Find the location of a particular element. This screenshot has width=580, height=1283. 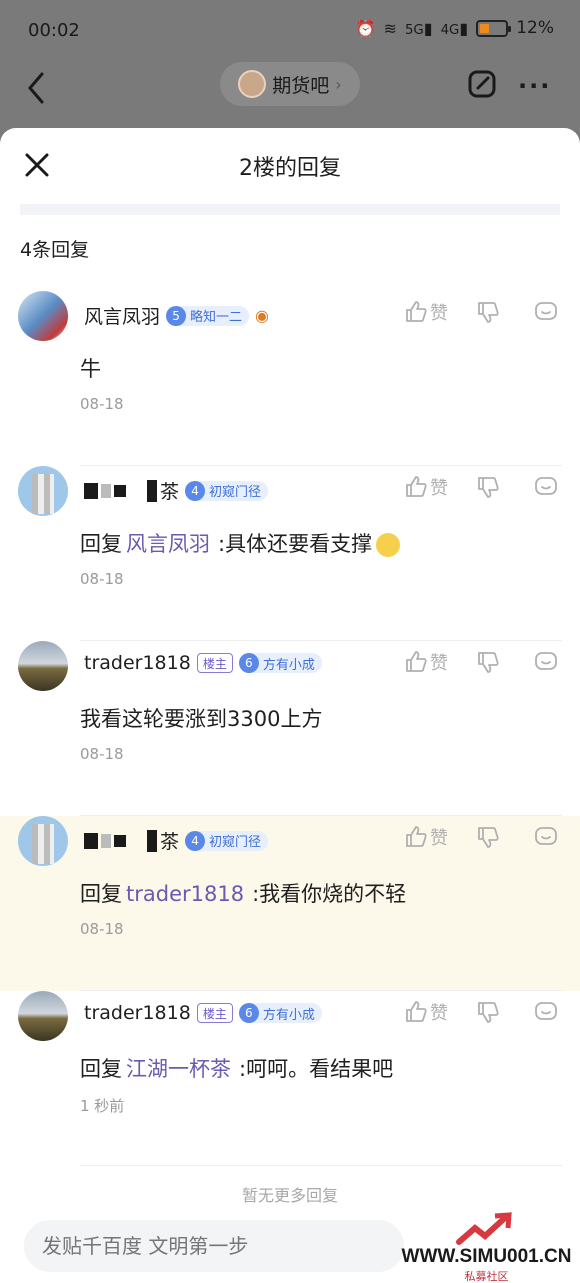

reply-body: 回复 风言凤羽 :具体还要看支撑 is located at coordinates (240, 543).